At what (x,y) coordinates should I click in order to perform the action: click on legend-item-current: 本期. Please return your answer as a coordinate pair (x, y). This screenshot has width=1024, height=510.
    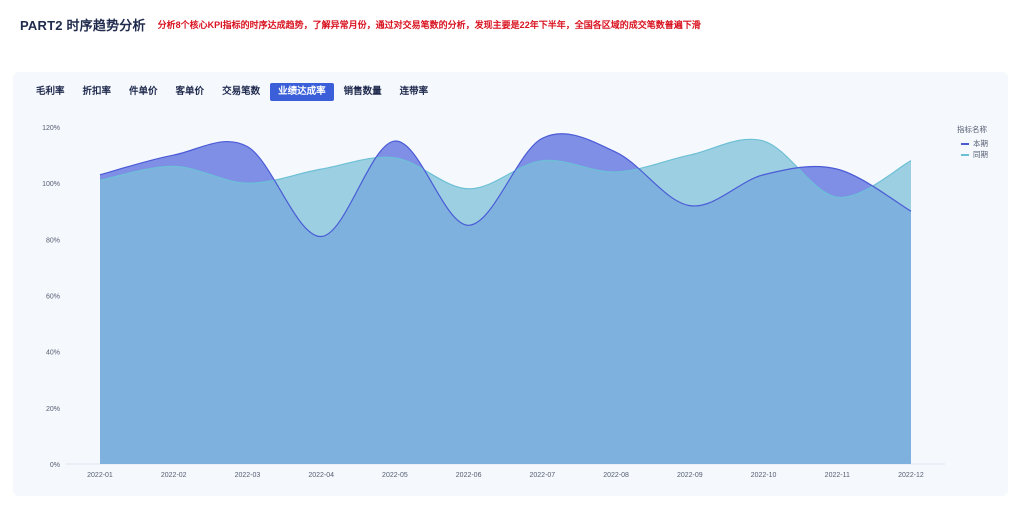
    Looking at the image, I should click on (974, 143).